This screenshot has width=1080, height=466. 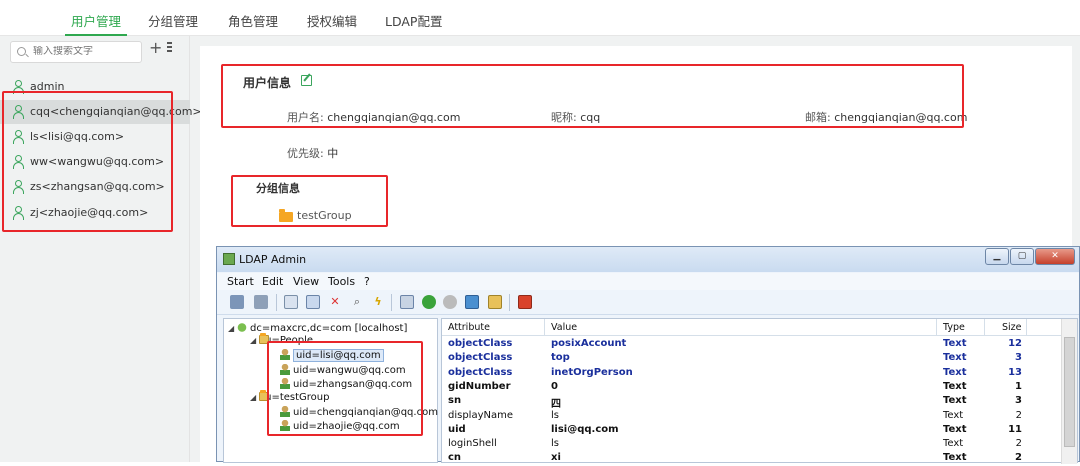 What do you see at coordinates (173, 20) in the screenshot?
I see `tab-group-management: 分组管理` at bounding box center [173, 20].